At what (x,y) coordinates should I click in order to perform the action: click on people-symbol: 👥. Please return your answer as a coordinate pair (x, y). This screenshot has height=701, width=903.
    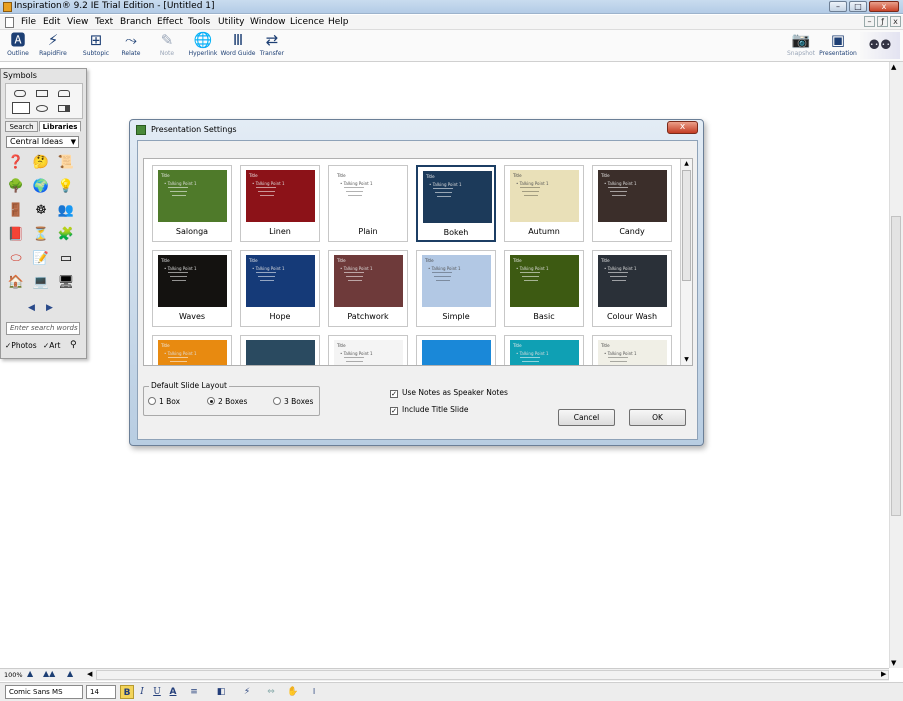
    Looking at the image, I should click on (66, 210).